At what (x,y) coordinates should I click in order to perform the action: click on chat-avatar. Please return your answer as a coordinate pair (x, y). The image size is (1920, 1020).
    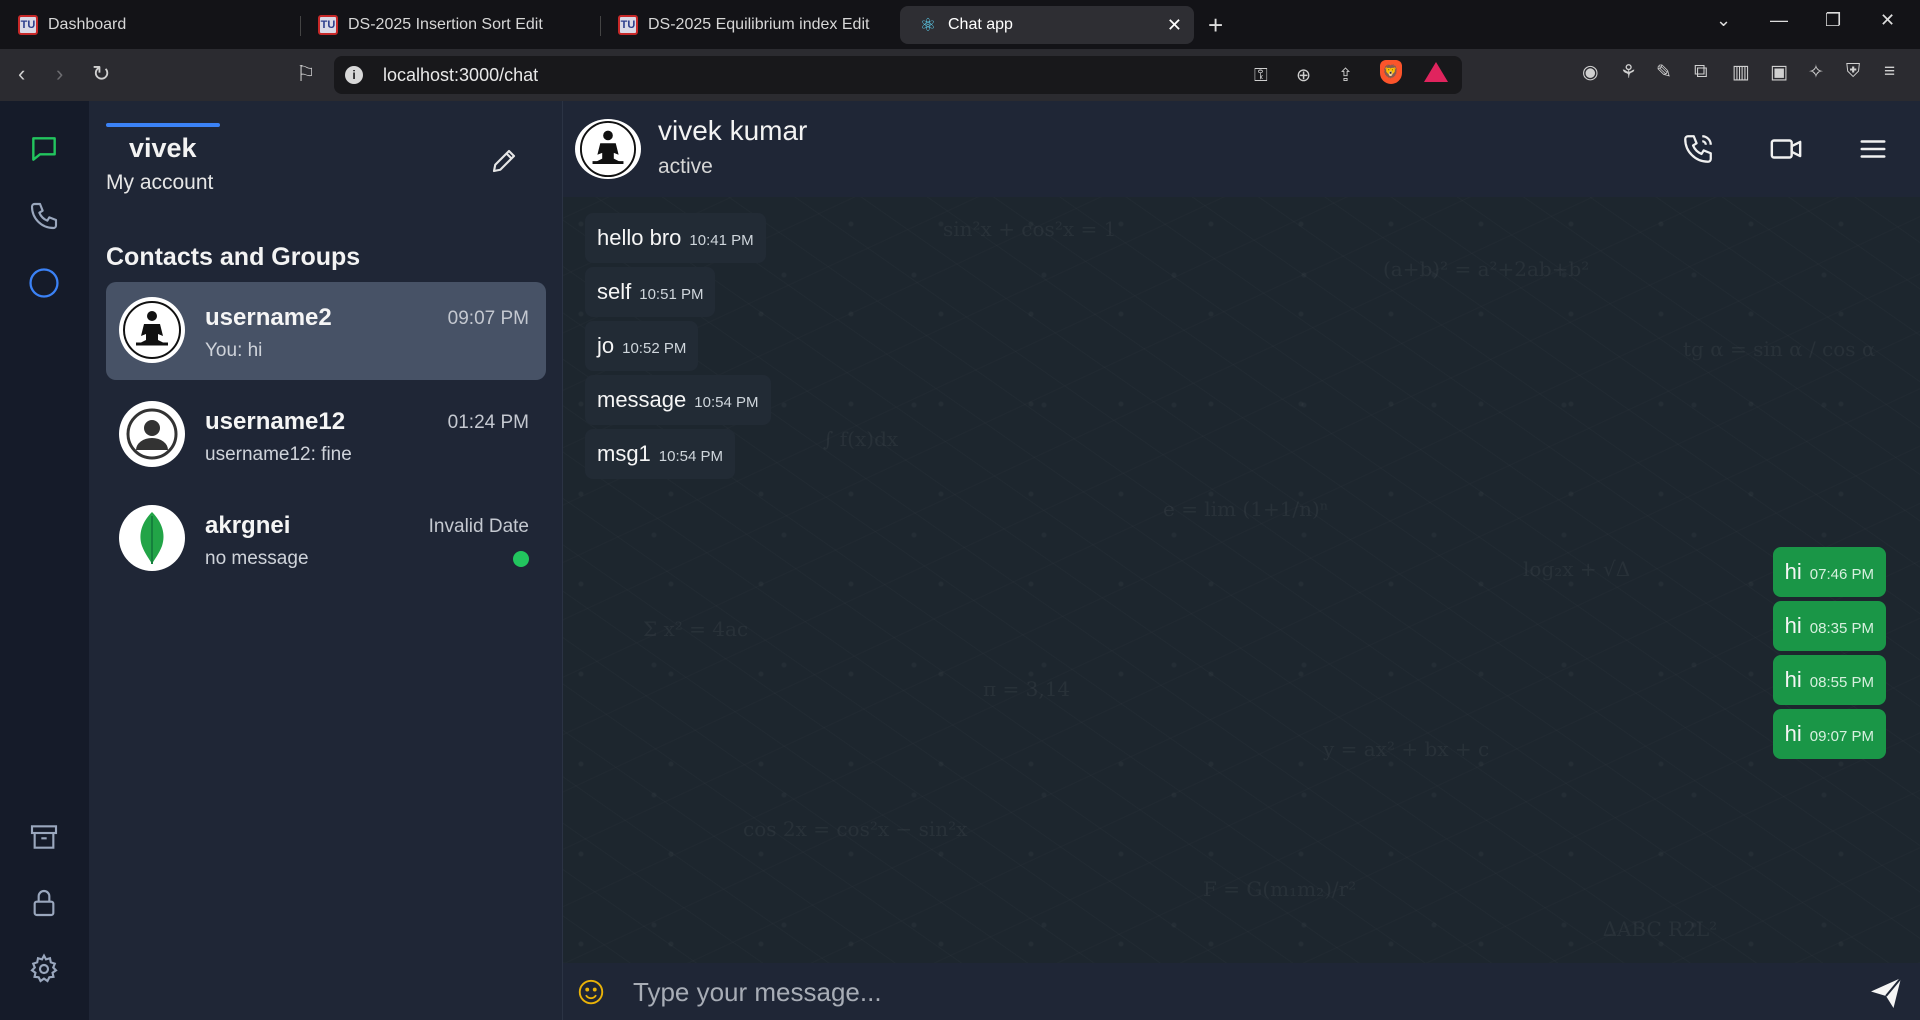
    Looking at the image, I should click on (608, 149).